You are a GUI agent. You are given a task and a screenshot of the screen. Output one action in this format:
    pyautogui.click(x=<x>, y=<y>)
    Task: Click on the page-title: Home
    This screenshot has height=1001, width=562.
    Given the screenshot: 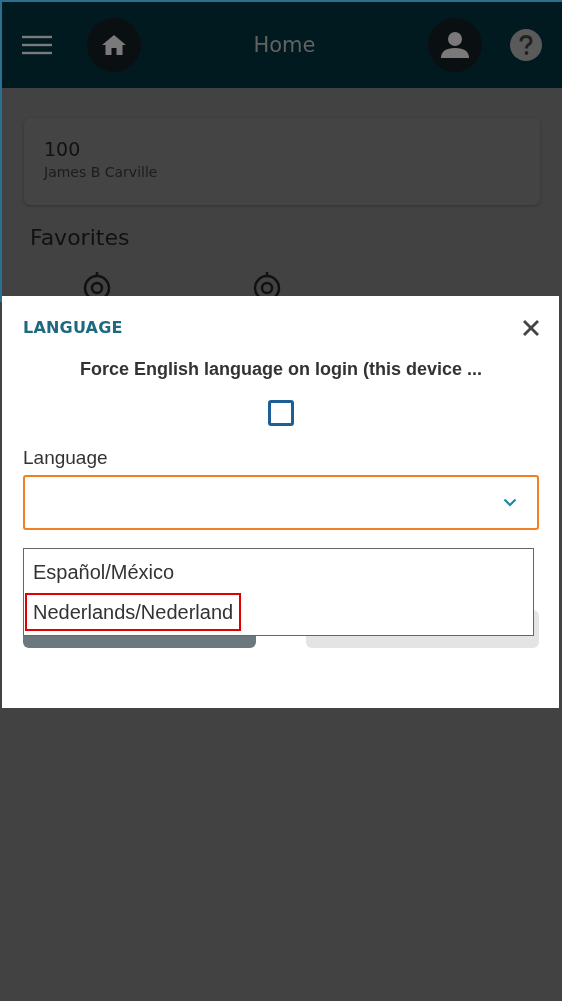 What is the action you would take?
    pyautogui.click(x=284, y=45)
    